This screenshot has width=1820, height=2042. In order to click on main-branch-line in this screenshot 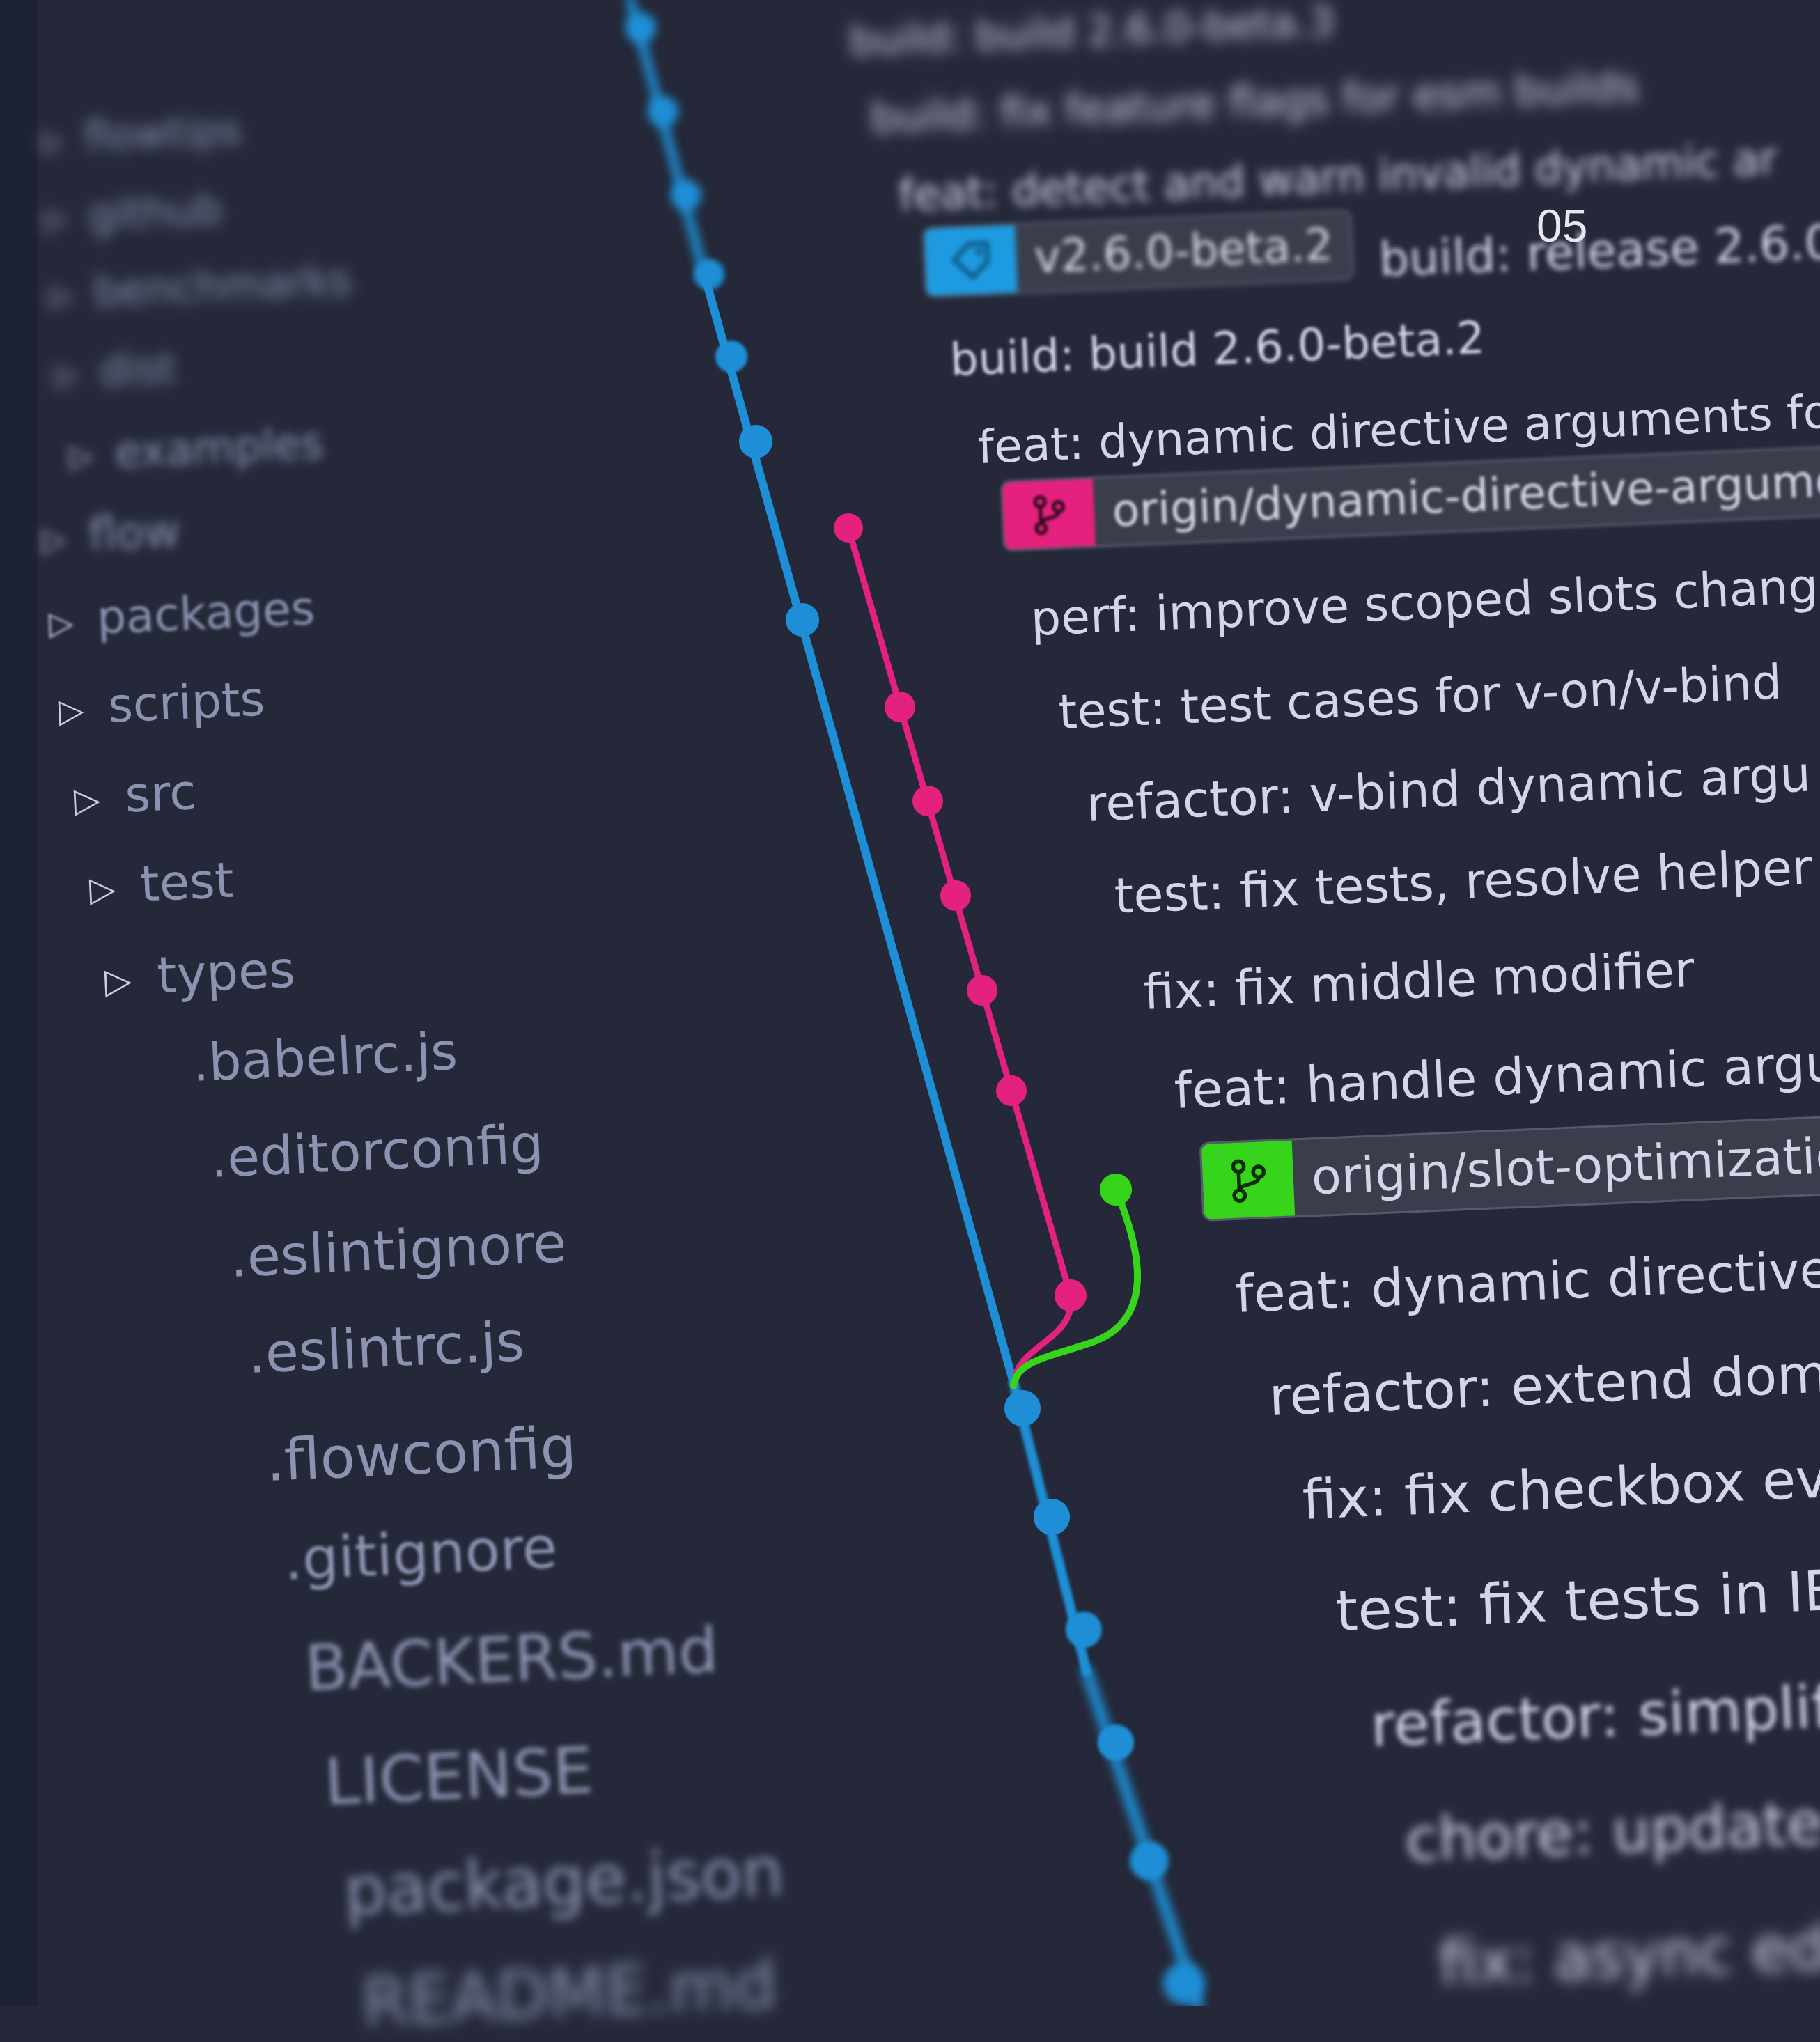, I will do `click(1142, 1836)`.